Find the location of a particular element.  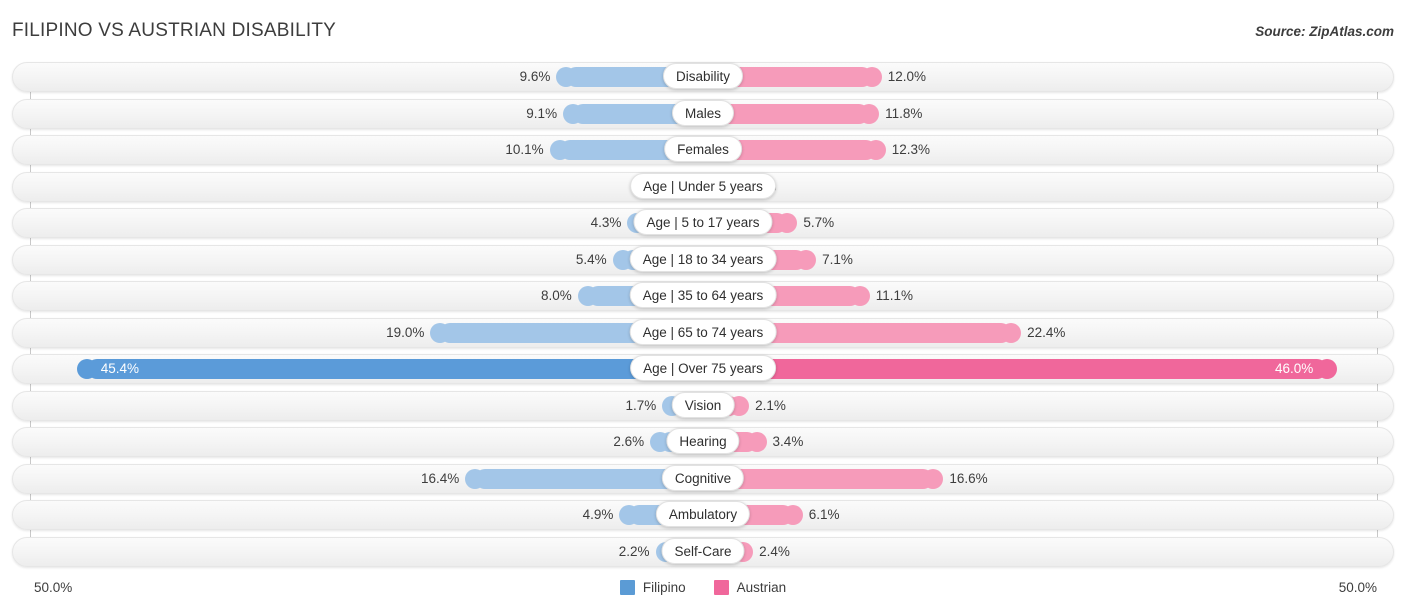

category-label-pill: Age | Over 75 years is located at coordinates (703, 368).